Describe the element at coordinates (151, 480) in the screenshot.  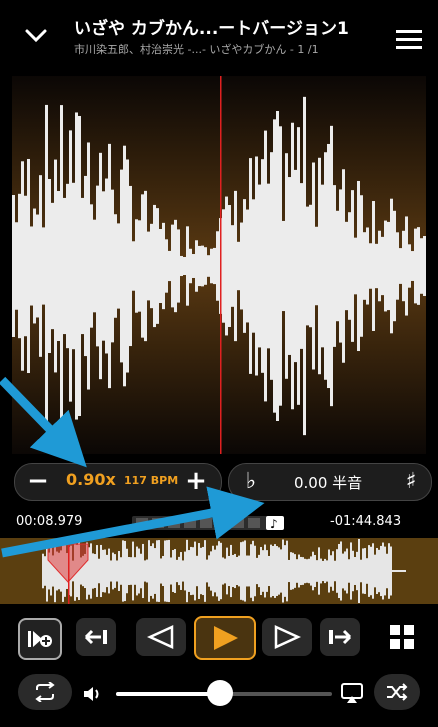
I see `bpm-value: 117 BPM` at that location.